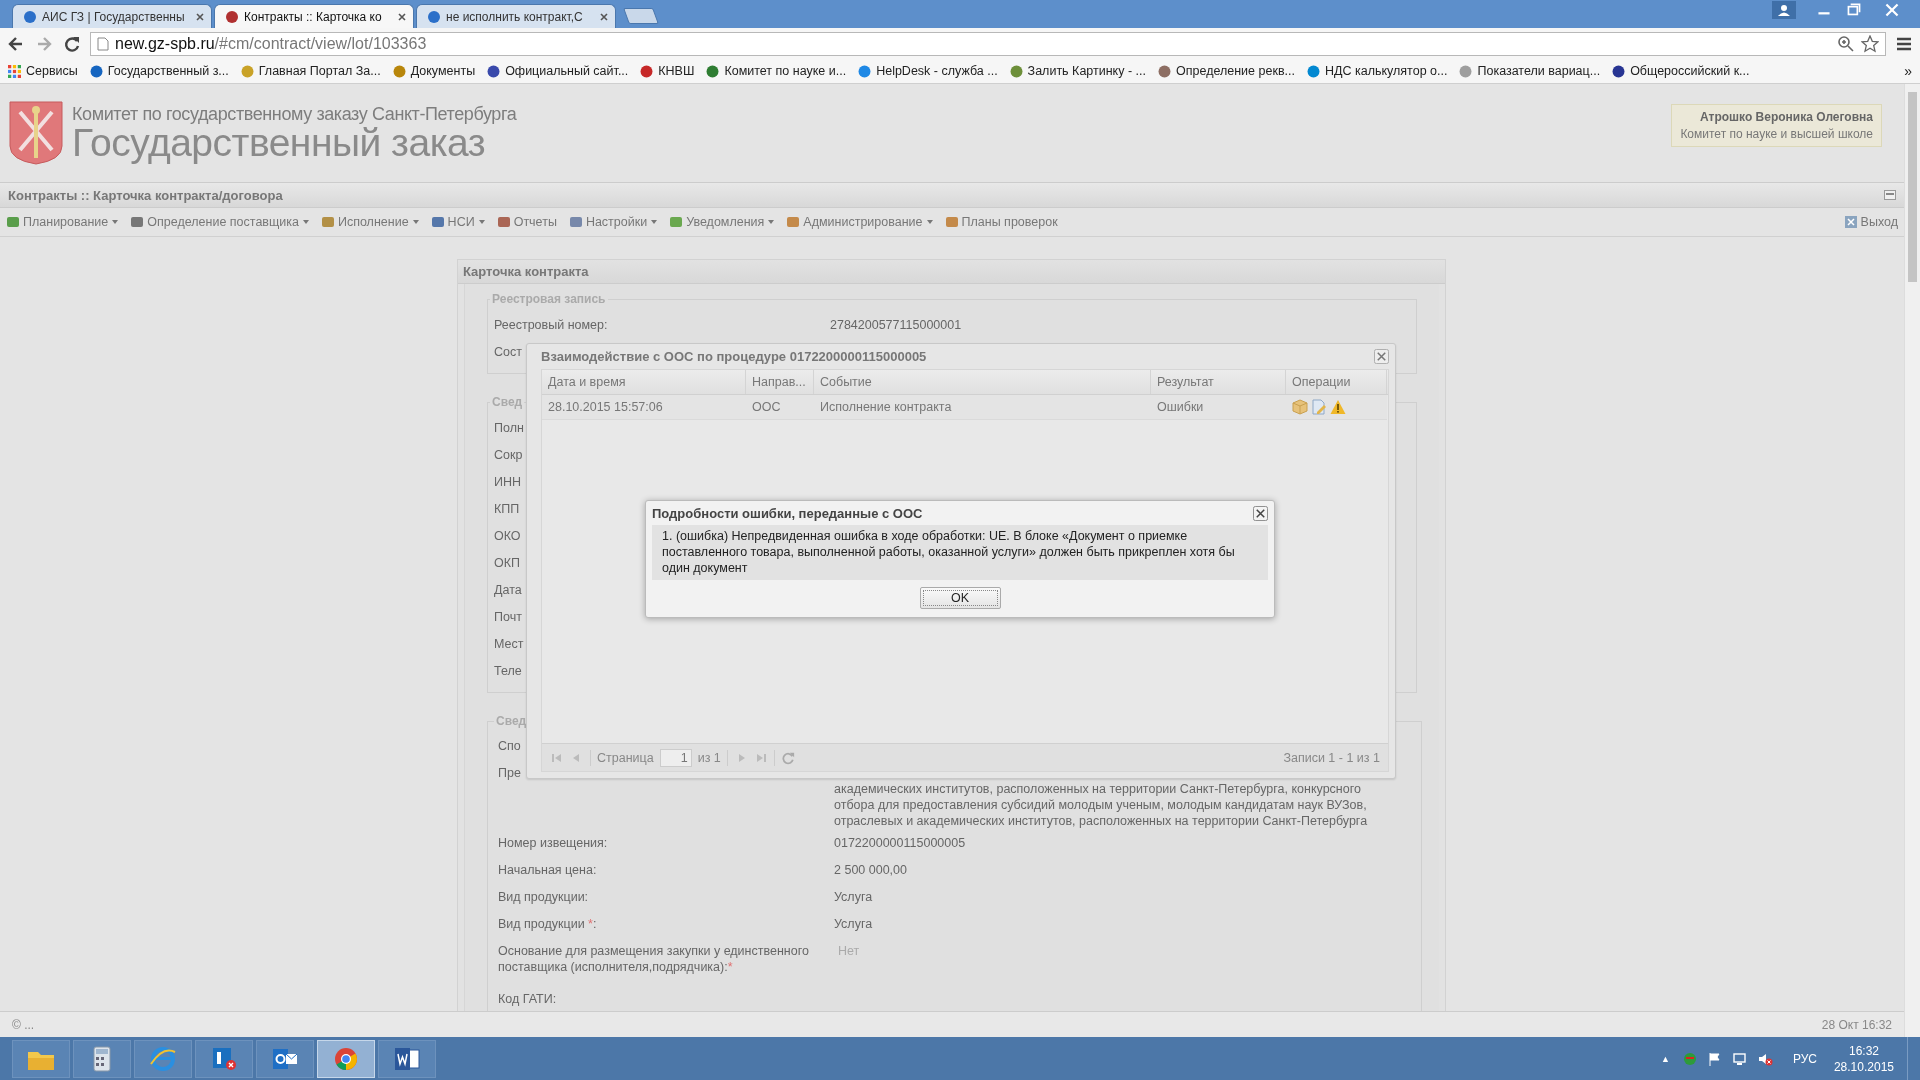 Image resolution: width=1920 pixels, height=1080 pixels. What do you see at coordinates (1863, 1058) in the screenshot?
I see `clock: 16:32 28.10.2015` at bounding box center [1863, 1058].